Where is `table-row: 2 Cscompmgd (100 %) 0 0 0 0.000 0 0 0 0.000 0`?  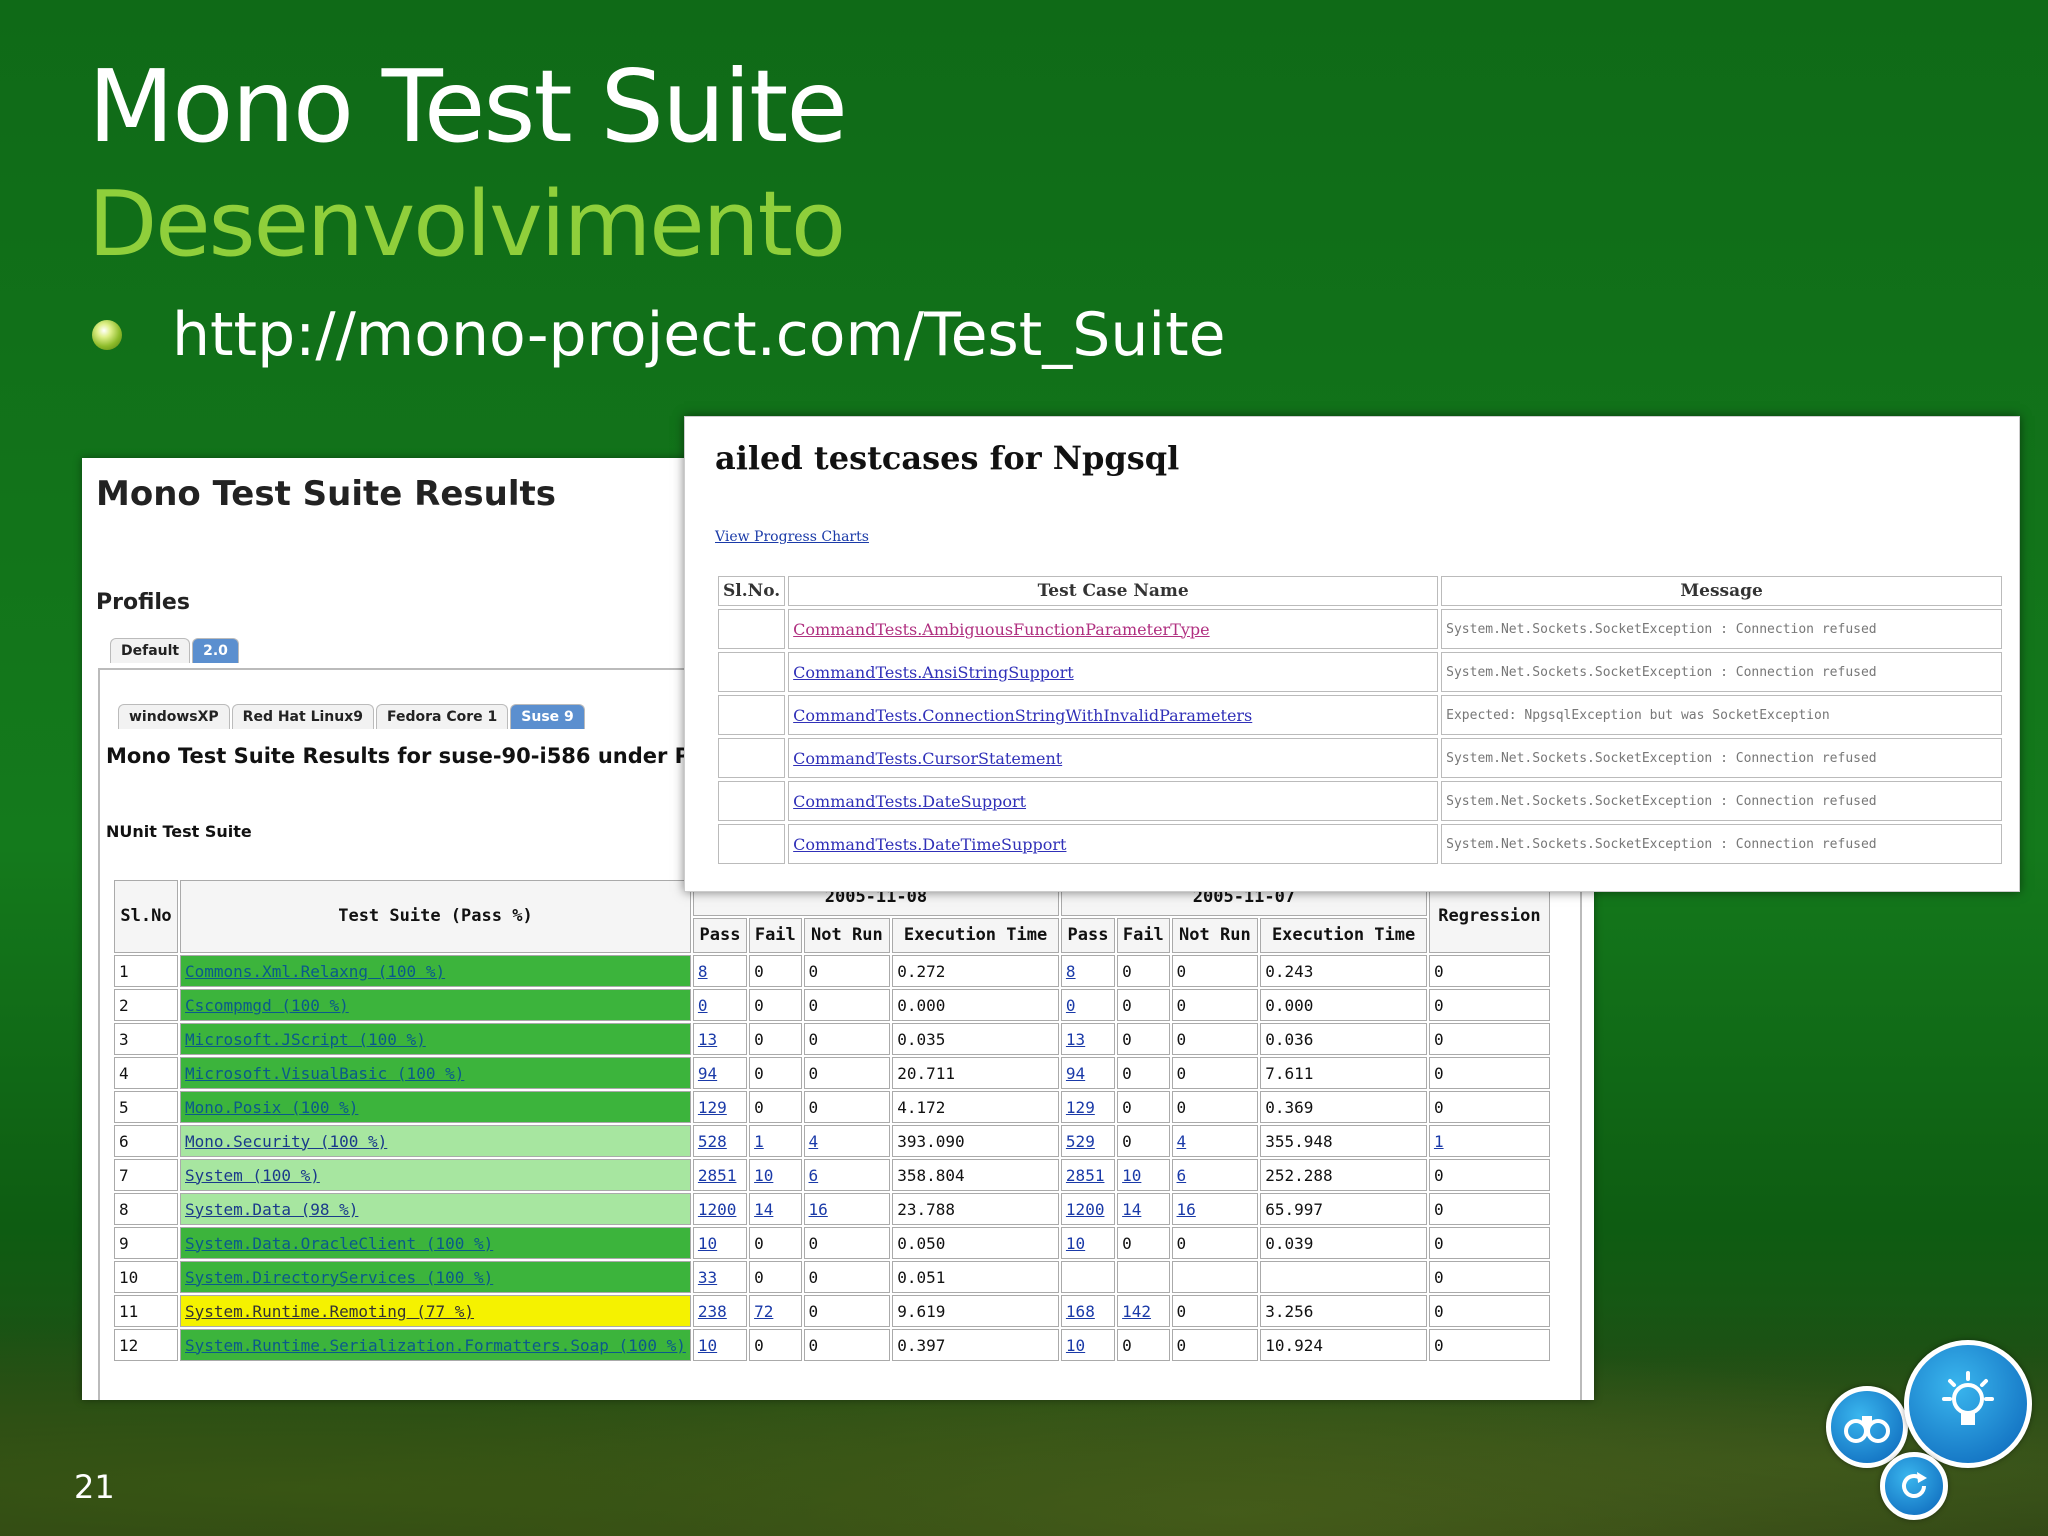 table-row: 2 Cscompmgd (100 %) 0 0 0 0.000 0 0 0 0.000 0 is located at coordinates (832, 1005).